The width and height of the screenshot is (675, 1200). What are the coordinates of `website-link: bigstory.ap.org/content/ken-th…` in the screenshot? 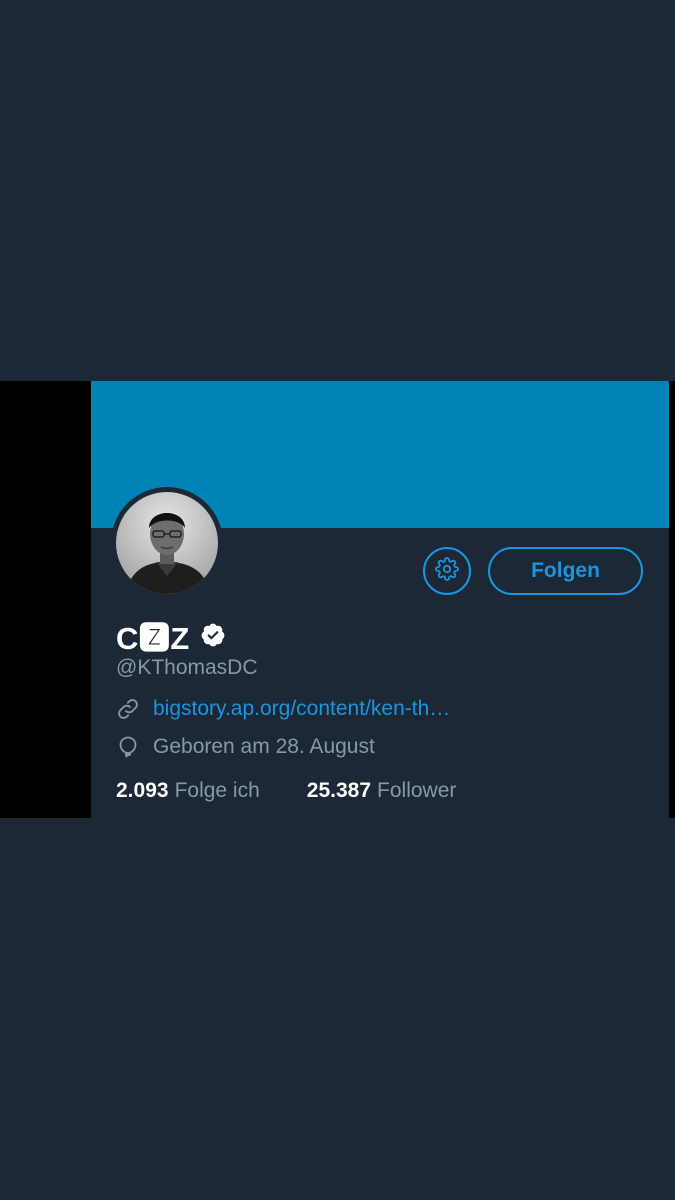 It's located at (301, 709).